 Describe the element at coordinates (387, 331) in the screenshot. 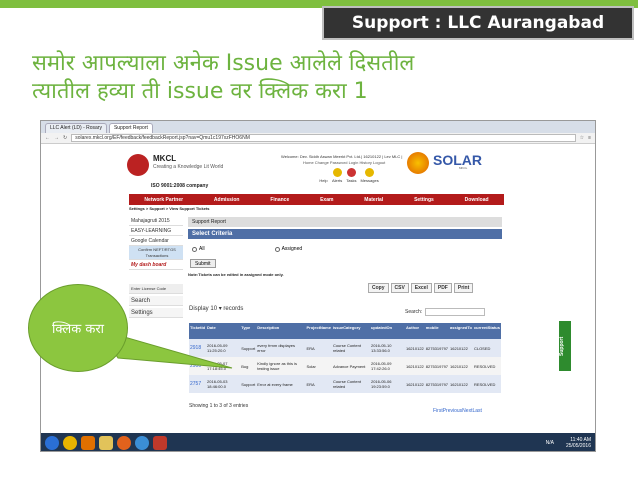

I see `col-updatedon: updatedOn` at that location.